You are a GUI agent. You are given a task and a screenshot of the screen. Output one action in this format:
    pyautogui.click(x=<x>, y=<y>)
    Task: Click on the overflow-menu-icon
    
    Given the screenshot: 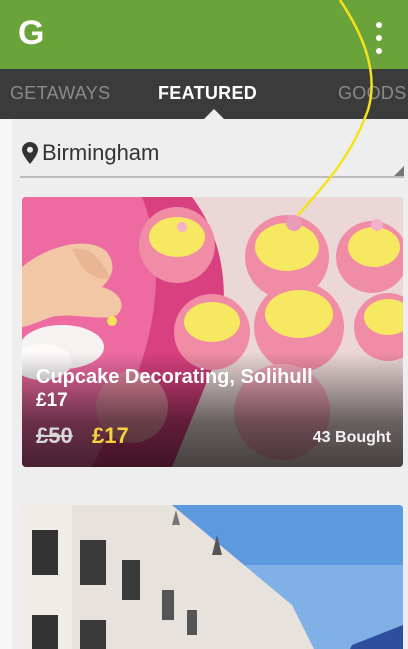 What is the action you would take?
    pyautogui.click(x=379, y=38)
    